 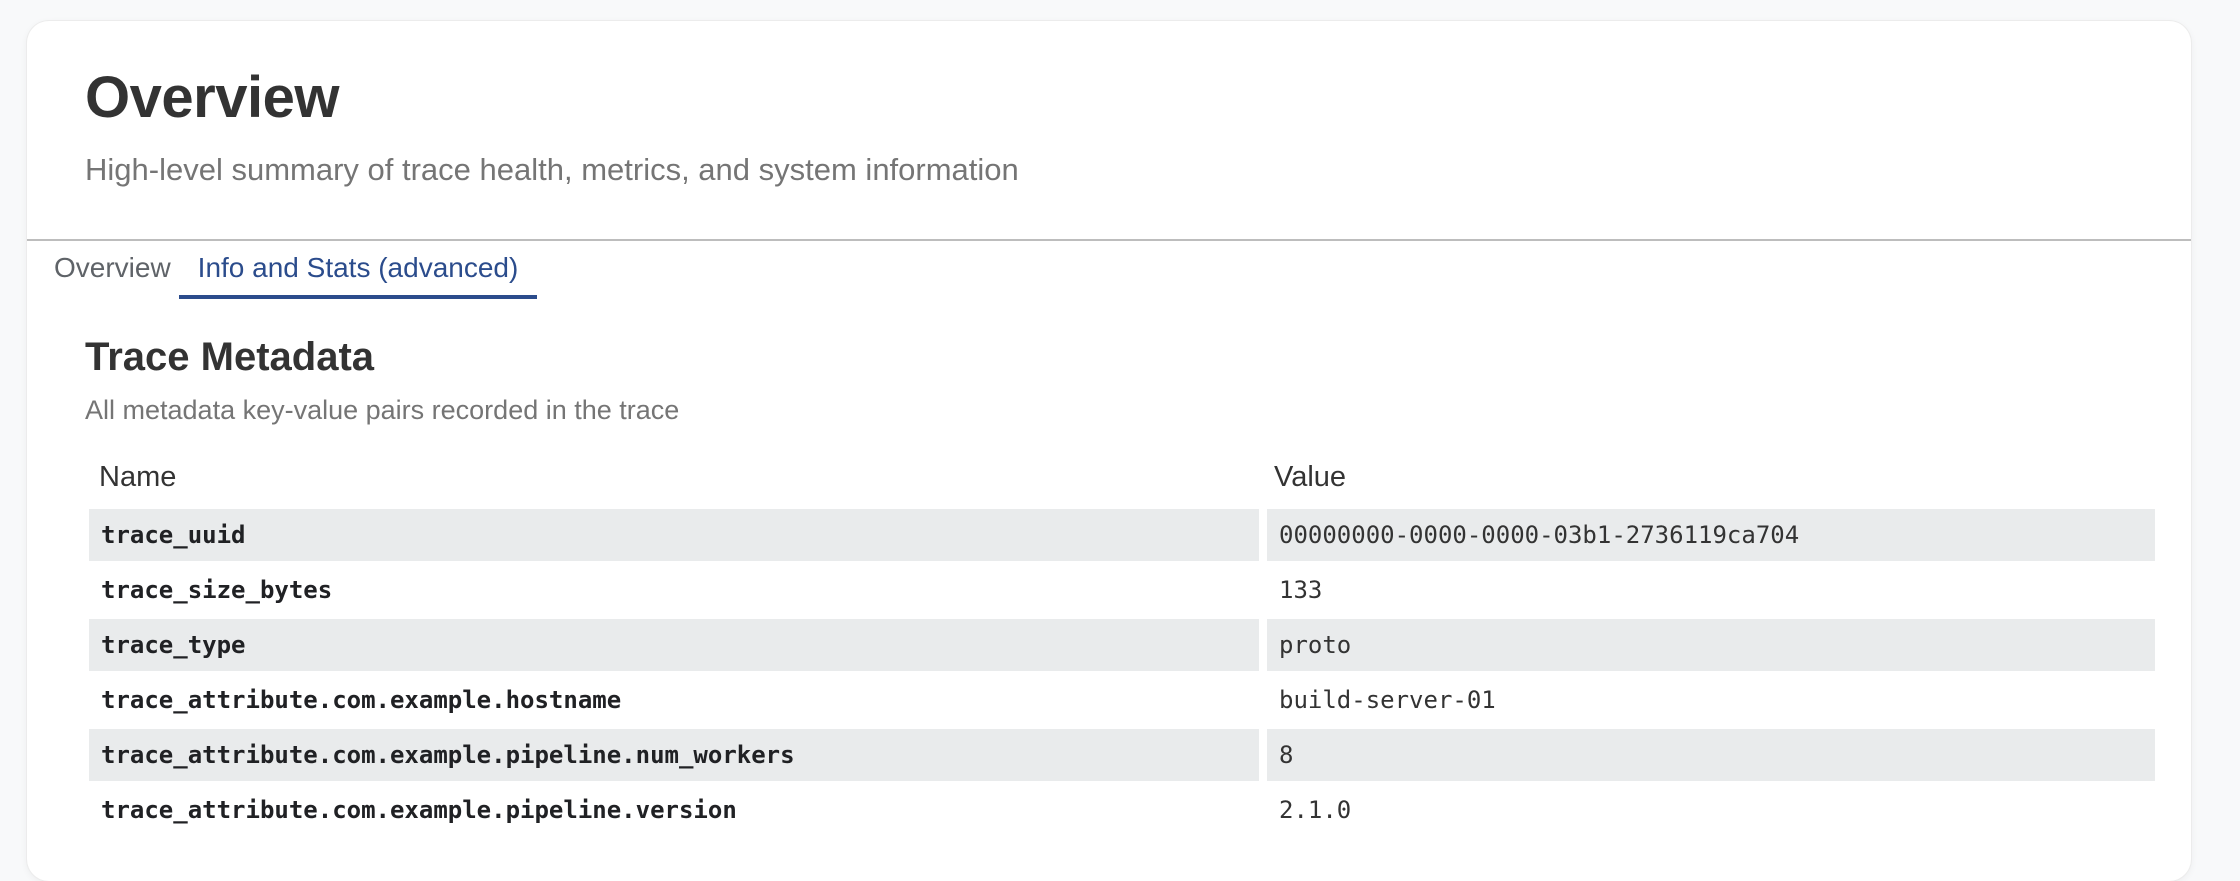 I want to click on metadata-name-cell: trace_size_bytes, so click(x=217, y=590).